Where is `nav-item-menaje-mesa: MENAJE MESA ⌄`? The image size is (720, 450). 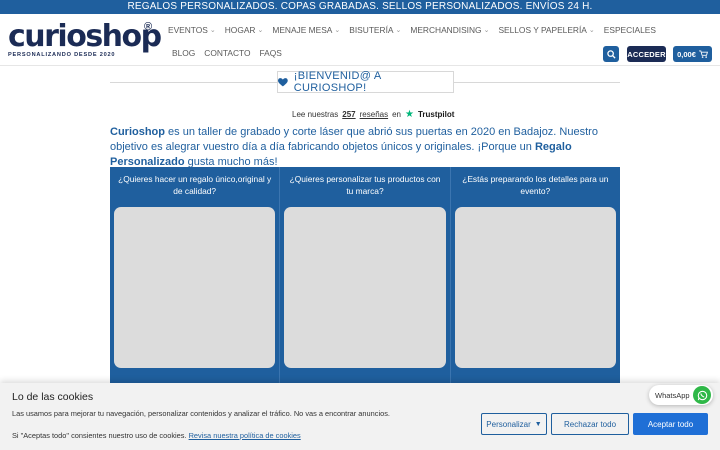 nav-item-menaje-mesa: MENAJE MESA ⌄ is located at coordinates (306, 30).